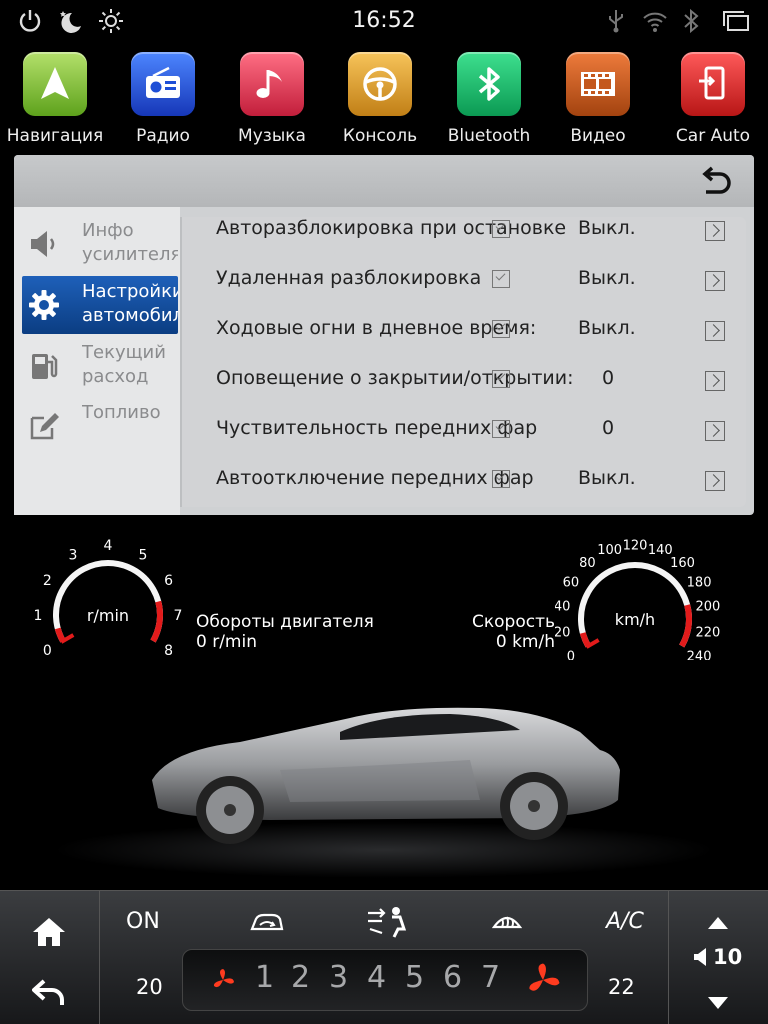  What do you see at coordinates (264, 977) in the screenshot?
I see `fan-level: 1` at bounding box center [264, 977].